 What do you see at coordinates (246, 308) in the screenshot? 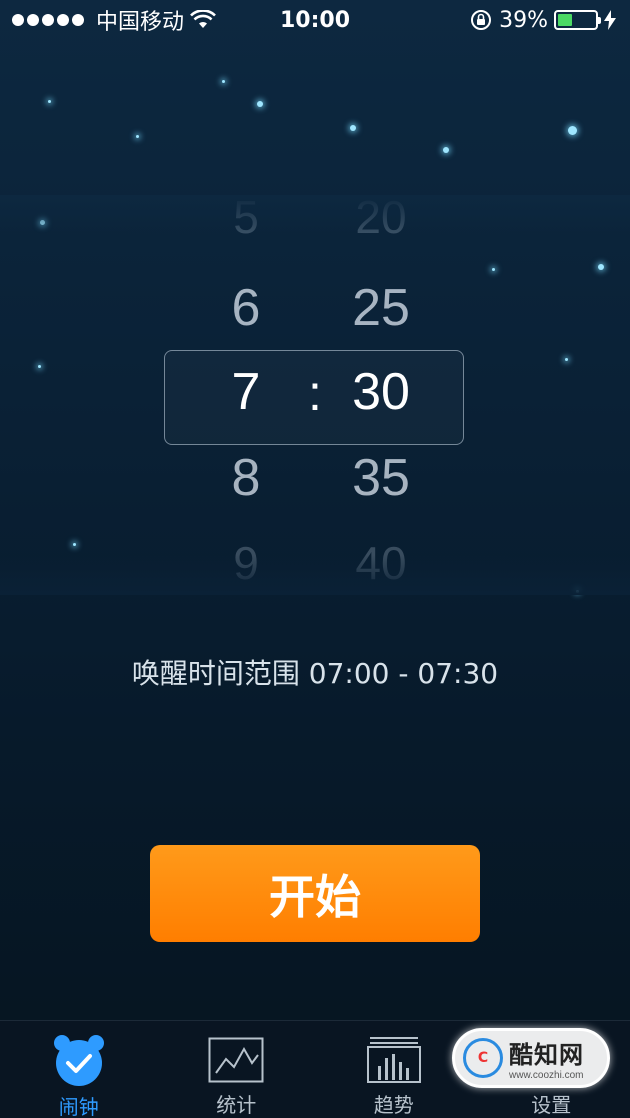
I see `hour-option: 6` at bounding box center [246, 308].